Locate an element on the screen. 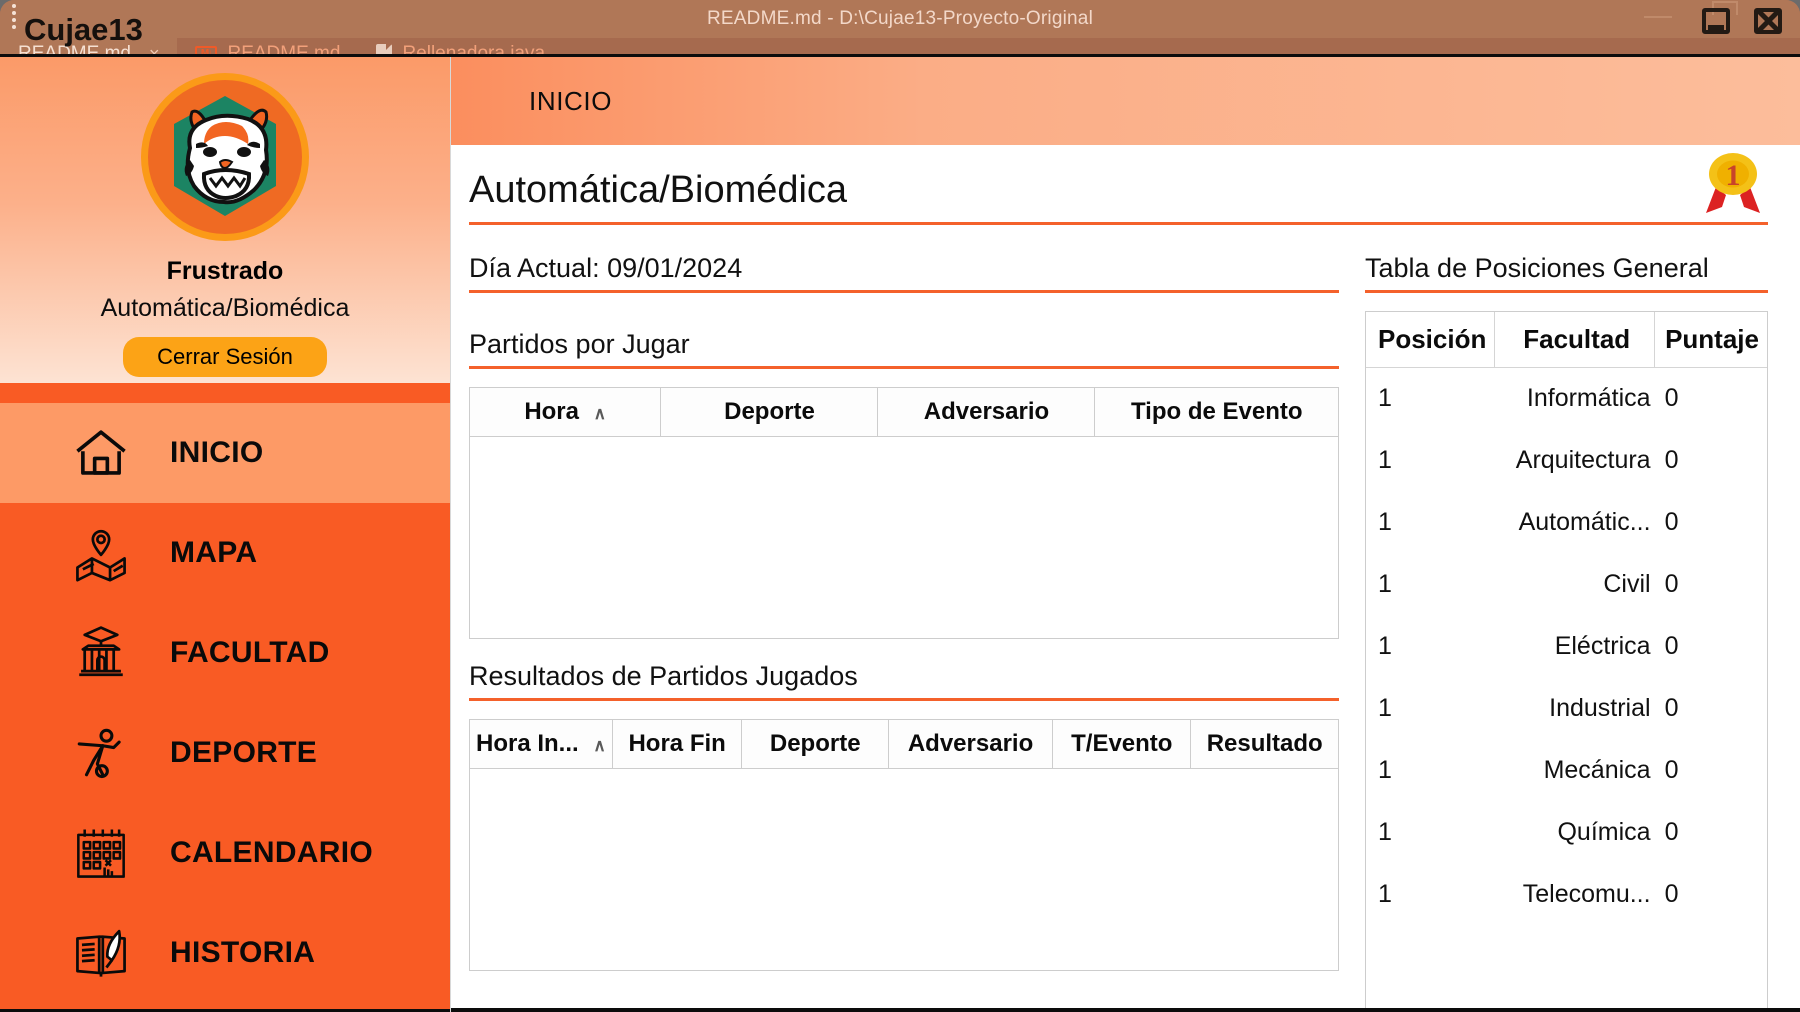 This screenshot has height=1012, width=1800. column-label: Hora is located at coordinates (551, 411).